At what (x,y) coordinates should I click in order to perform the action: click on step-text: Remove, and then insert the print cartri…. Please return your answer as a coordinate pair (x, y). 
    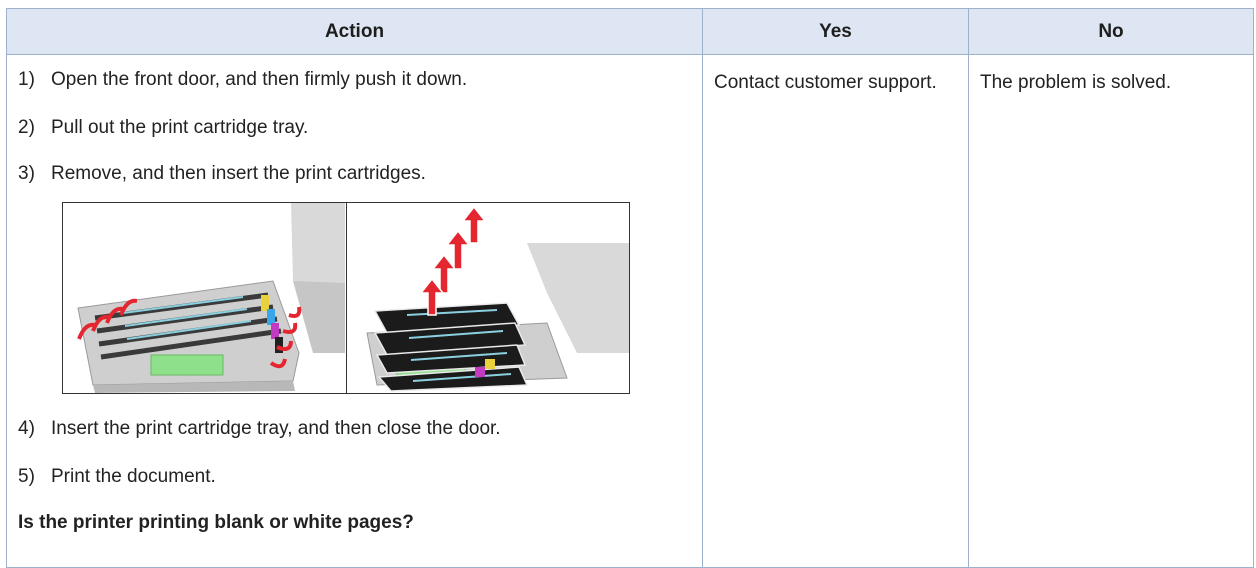
    Looking at the image, I should click on (238, 173).